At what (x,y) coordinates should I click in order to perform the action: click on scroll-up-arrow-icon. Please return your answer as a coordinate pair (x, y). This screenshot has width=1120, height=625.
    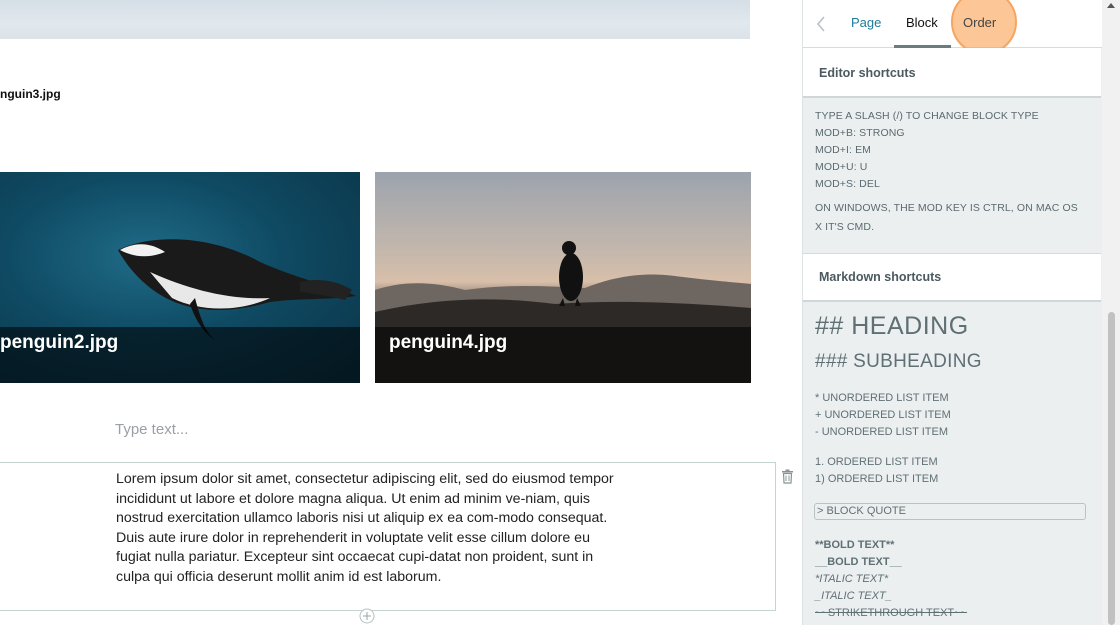
    Looking at the image, I should click on (1111, 5).